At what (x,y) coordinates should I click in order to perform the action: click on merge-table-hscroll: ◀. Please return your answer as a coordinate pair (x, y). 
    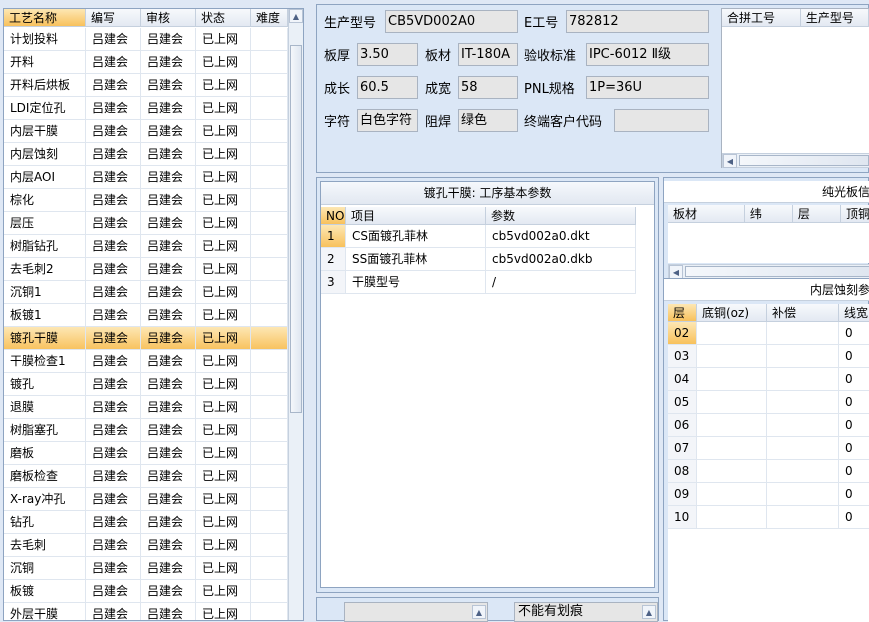
    Looking at the image, I should click on (795, 160).